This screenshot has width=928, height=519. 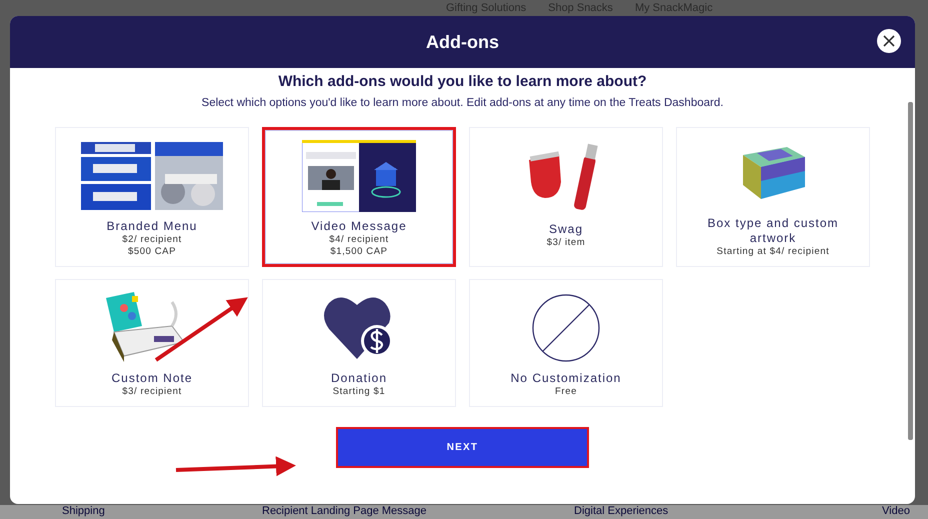 I want to click on addon-price: Starting at $4/ recipient, so click(x=773, y=252).